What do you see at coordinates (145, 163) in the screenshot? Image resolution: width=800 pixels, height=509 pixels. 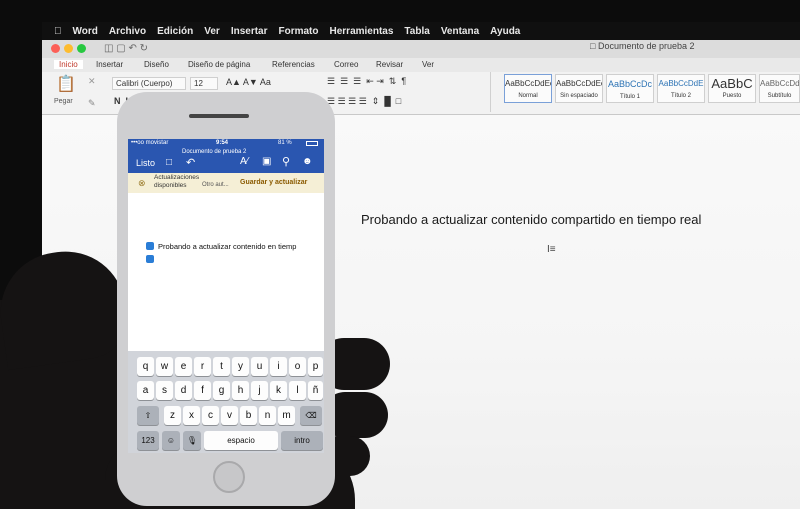 I see `done-button: Listo` at bounding box center [145, 163].